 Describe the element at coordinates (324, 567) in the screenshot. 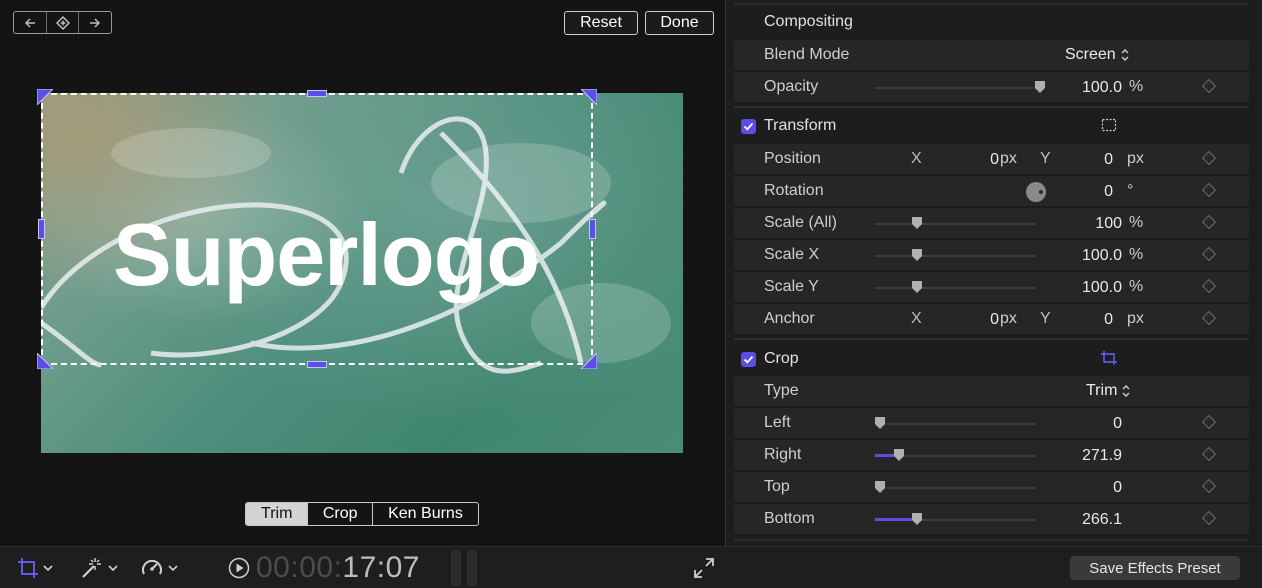

I see `timecode-display: 00:00: 17:07` at that location.